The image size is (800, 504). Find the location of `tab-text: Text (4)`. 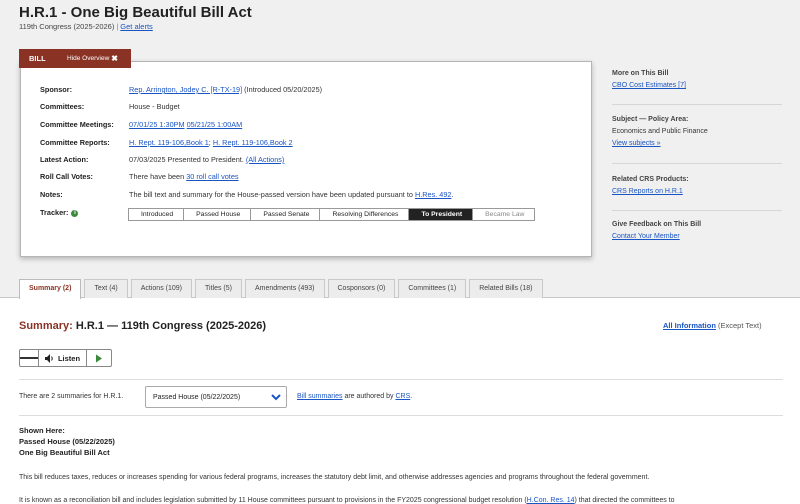

tab-text: Text (4) is located at coordinates (106, 288).